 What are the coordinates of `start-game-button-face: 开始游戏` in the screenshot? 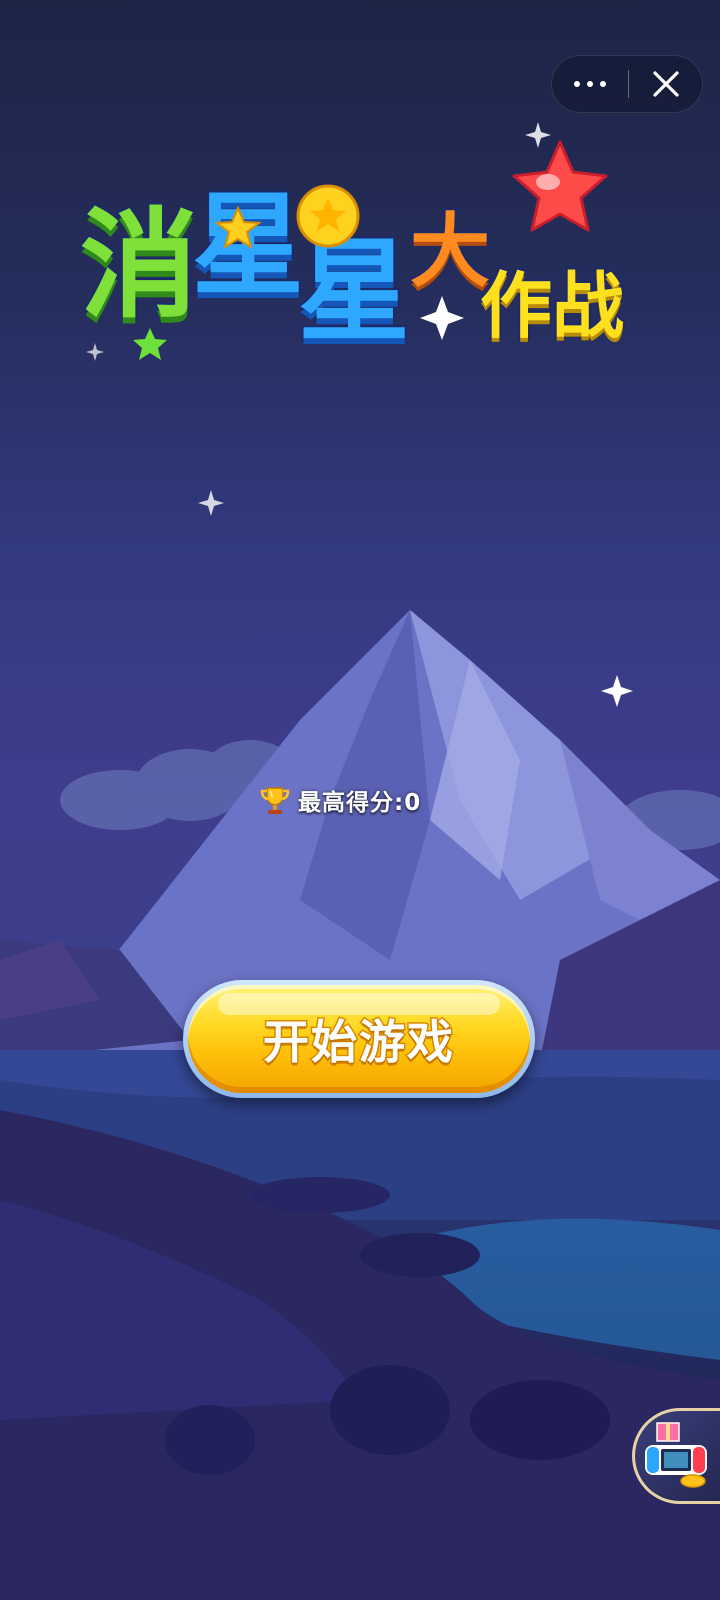 It's located at (359, 1039).